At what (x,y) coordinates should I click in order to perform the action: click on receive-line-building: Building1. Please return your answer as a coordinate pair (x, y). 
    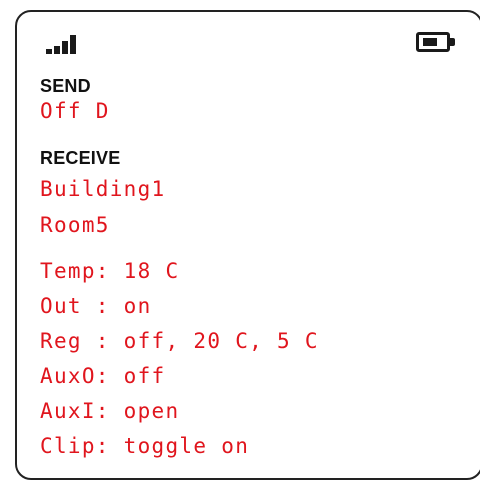
    Looking at the image, I should click on (103, 189).